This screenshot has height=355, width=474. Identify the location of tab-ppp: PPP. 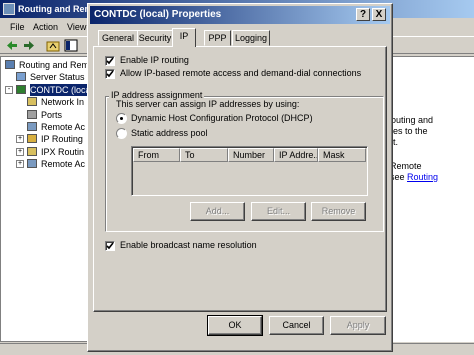
(217, 38).